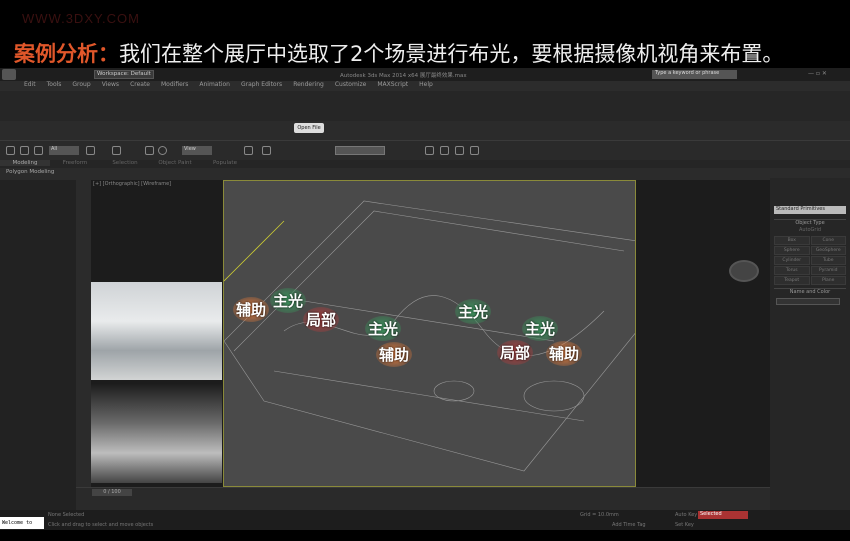 This screenshot has width=850, height=541. Describe the element at coordinates (810, 291) in the screenshot. I see `name-color-rollout: Name and Color` at that location.